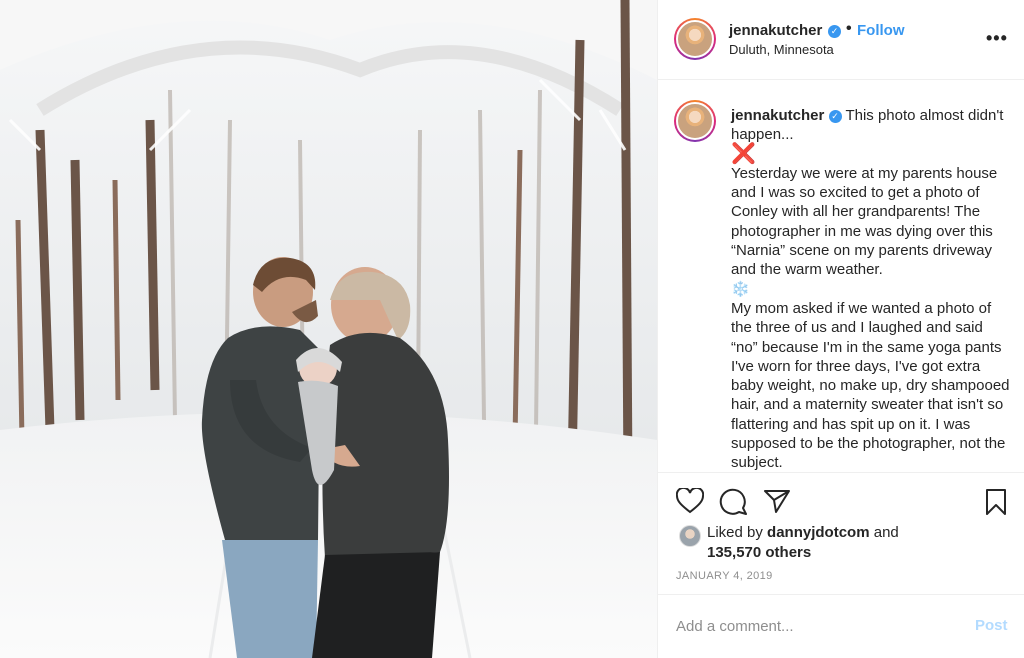 This screenshot has height=658, width=1024. I want to click on author-avatar, so click(695, 39).